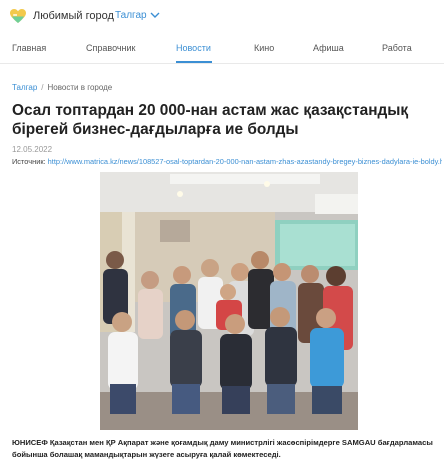 Image resolution: width=444 pixels, height=465 pixels. What do you see at coordinates (18, 16) in the screenshot?
I see `heart-logo-icon` at bounding box center [18, 16].